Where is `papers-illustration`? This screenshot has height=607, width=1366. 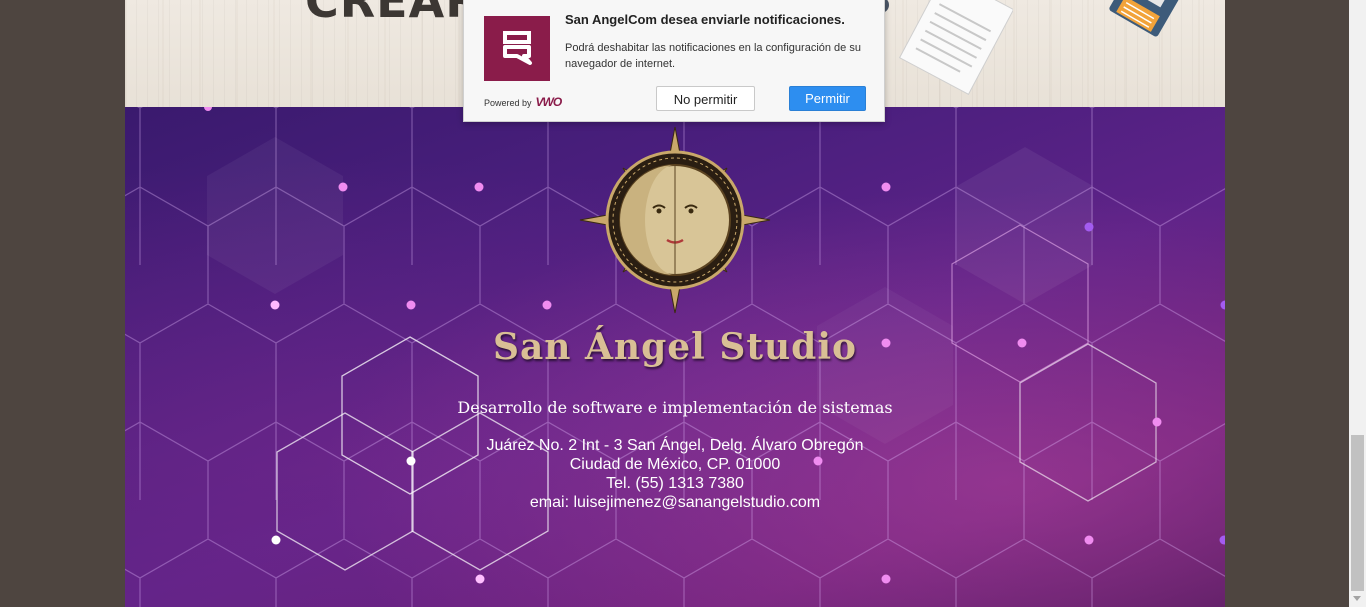 papers-illustration is located at coordinates (948, 47).